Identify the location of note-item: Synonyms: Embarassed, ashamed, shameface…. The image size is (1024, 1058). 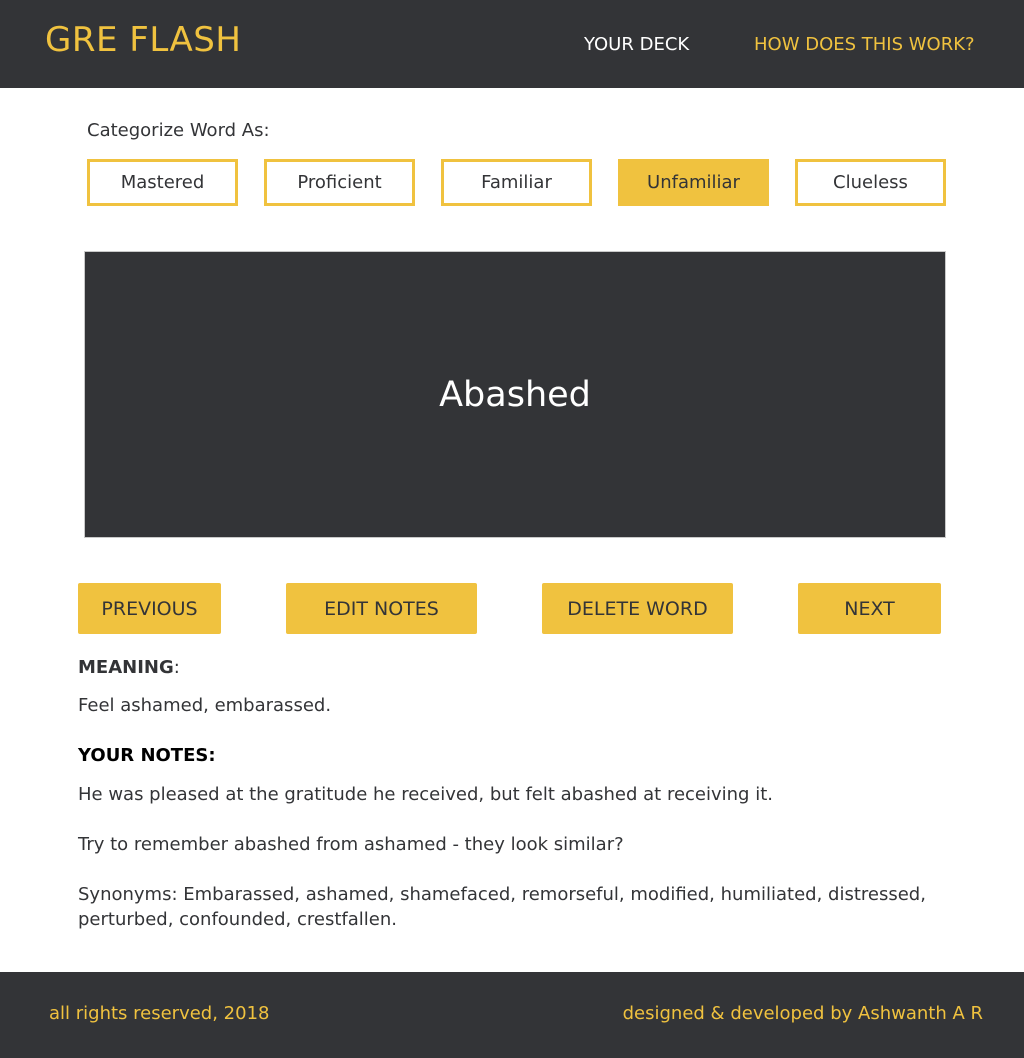
(502, 907).